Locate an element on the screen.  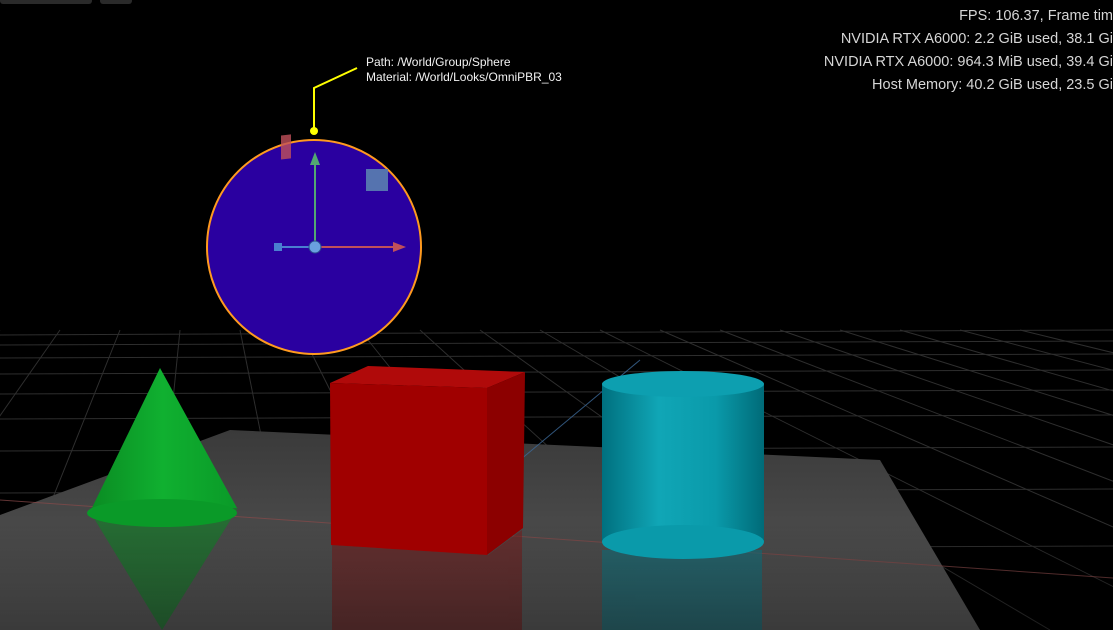
tooltip-path: Path: /World/Group/Sphere is located at coordinates (438, 62).